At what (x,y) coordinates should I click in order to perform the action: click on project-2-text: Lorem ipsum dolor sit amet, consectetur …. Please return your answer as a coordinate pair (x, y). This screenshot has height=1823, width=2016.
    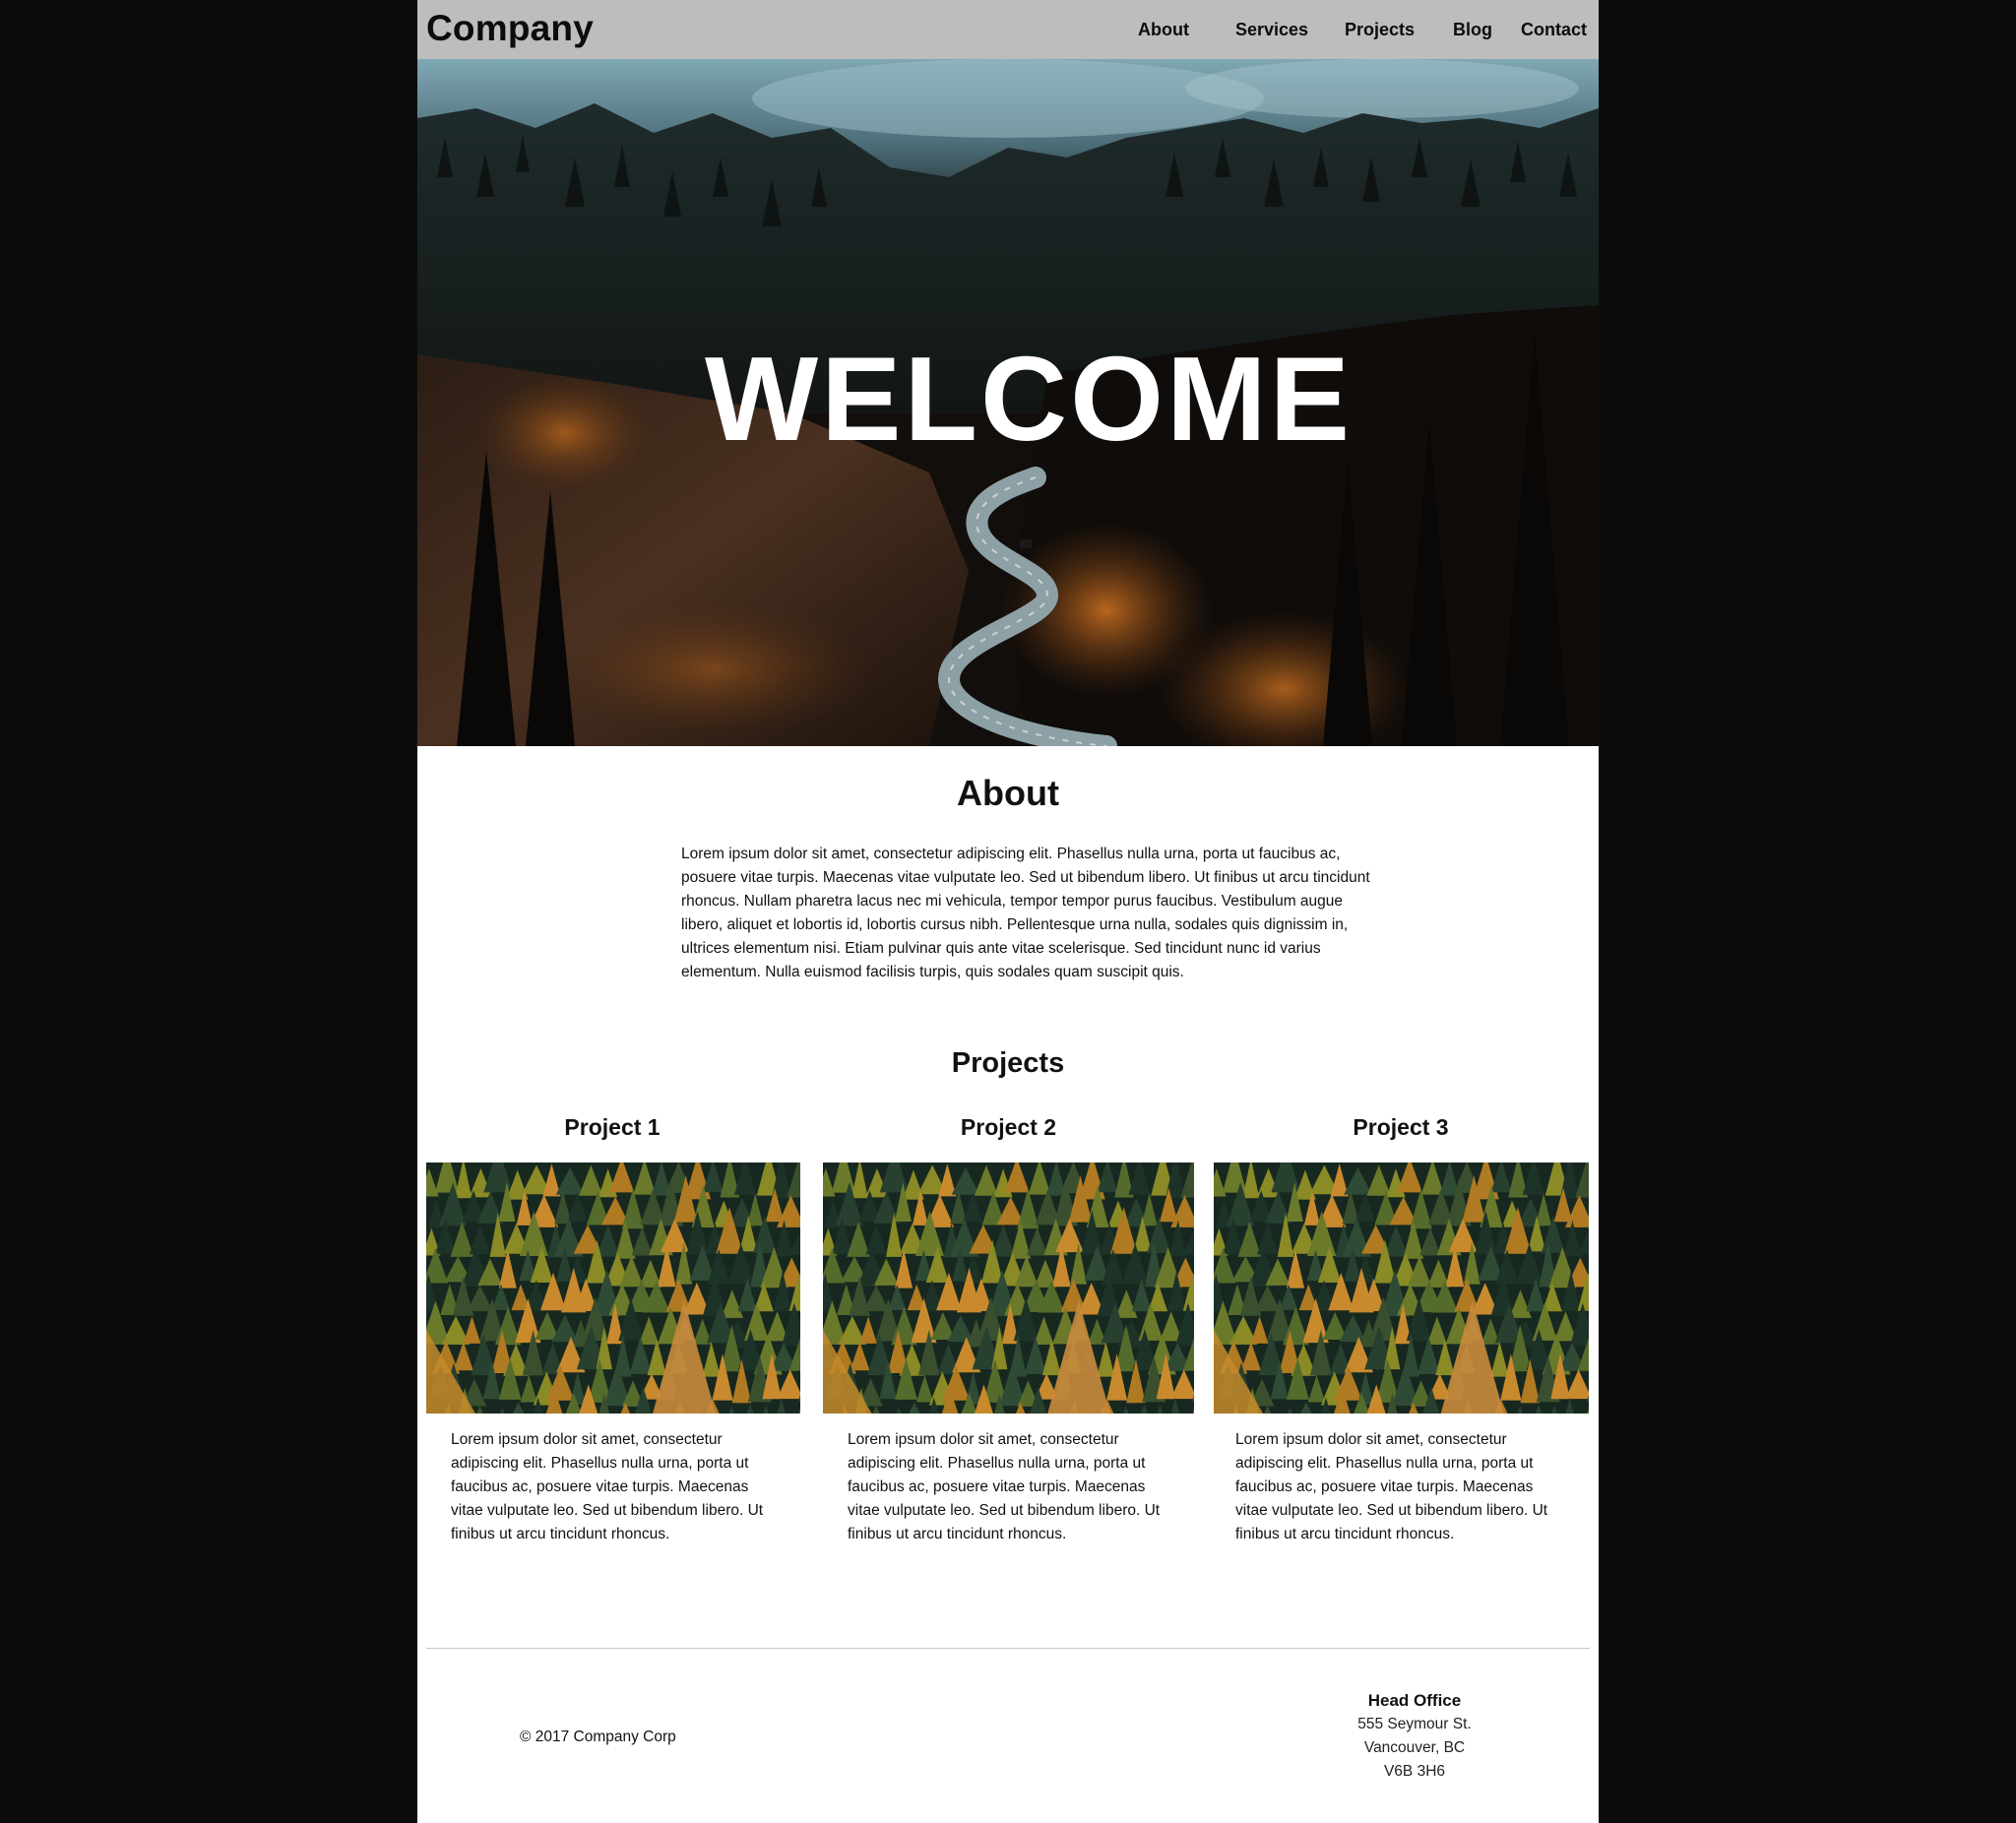
    Looking at the image, I should click on (1004, 1486).